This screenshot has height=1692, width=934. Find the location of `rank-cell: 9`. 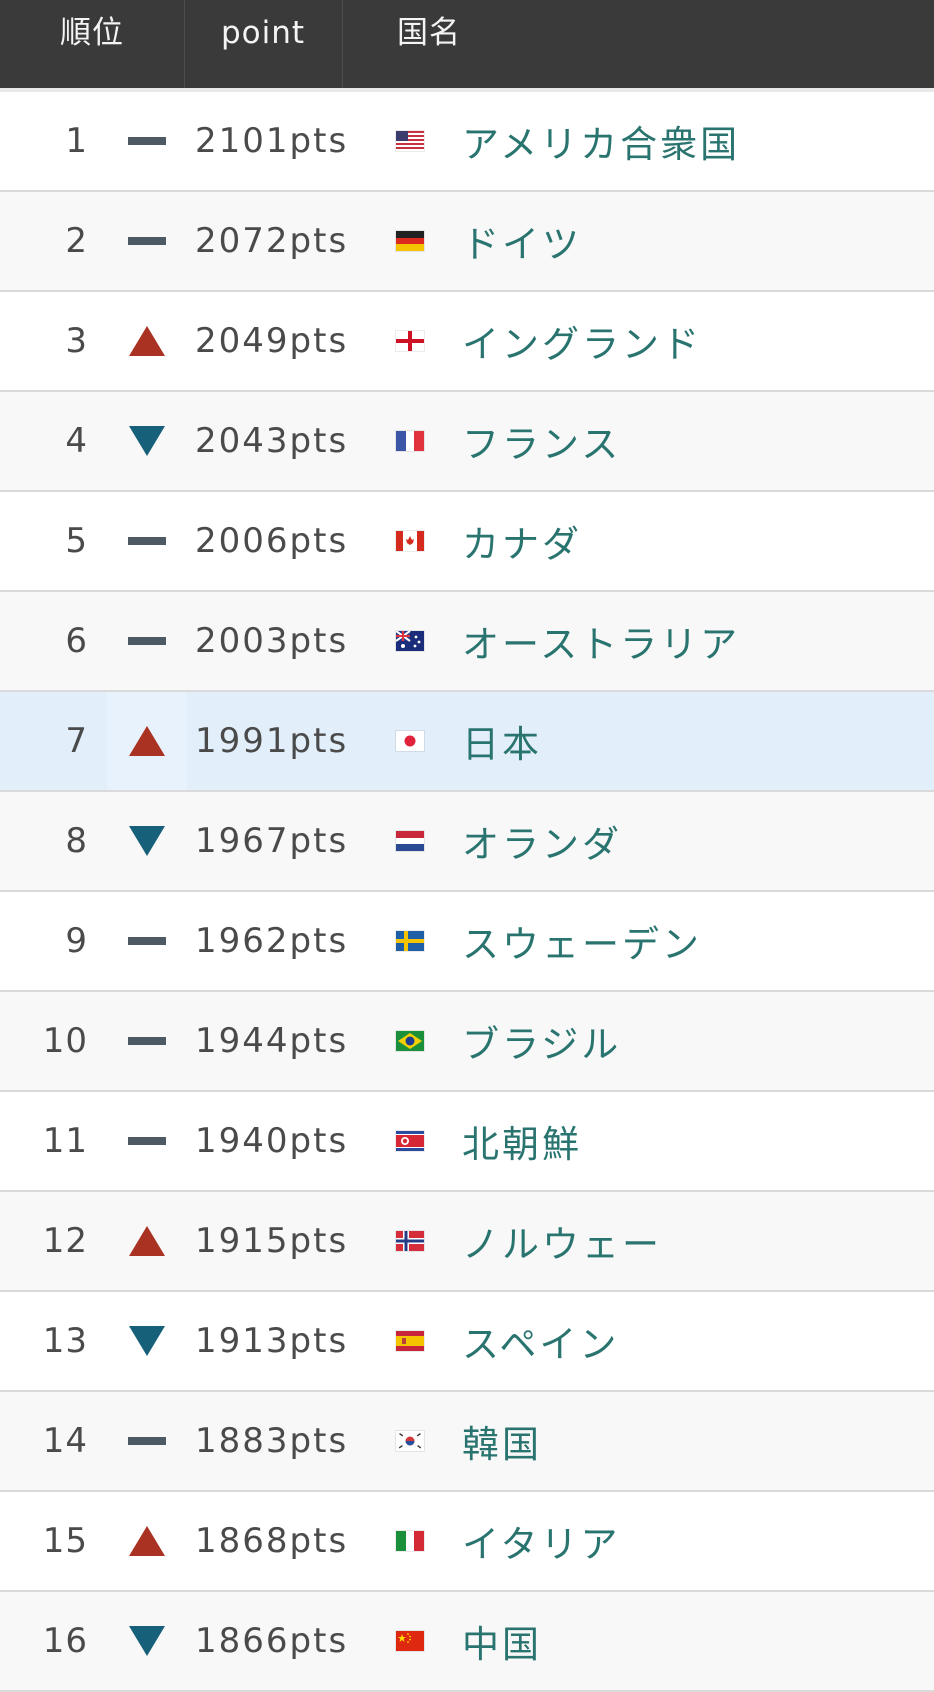

rank-cell: 9 is located at coordinates (76, 941).